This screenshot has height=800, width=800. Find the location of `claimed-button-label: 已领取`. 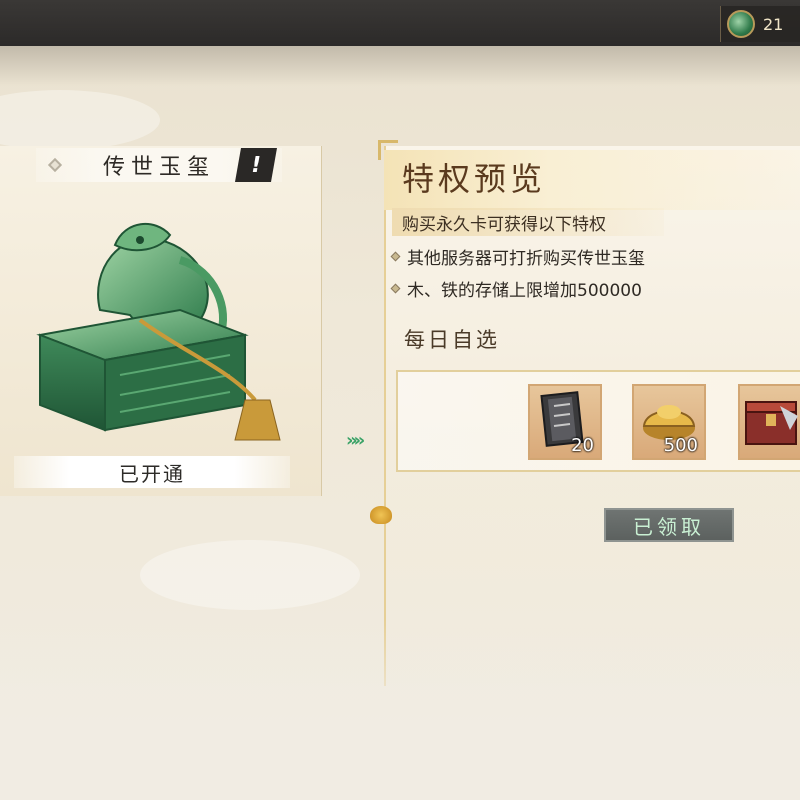

claimed-button-label: 已领取 is located at coordinates (669, 526).